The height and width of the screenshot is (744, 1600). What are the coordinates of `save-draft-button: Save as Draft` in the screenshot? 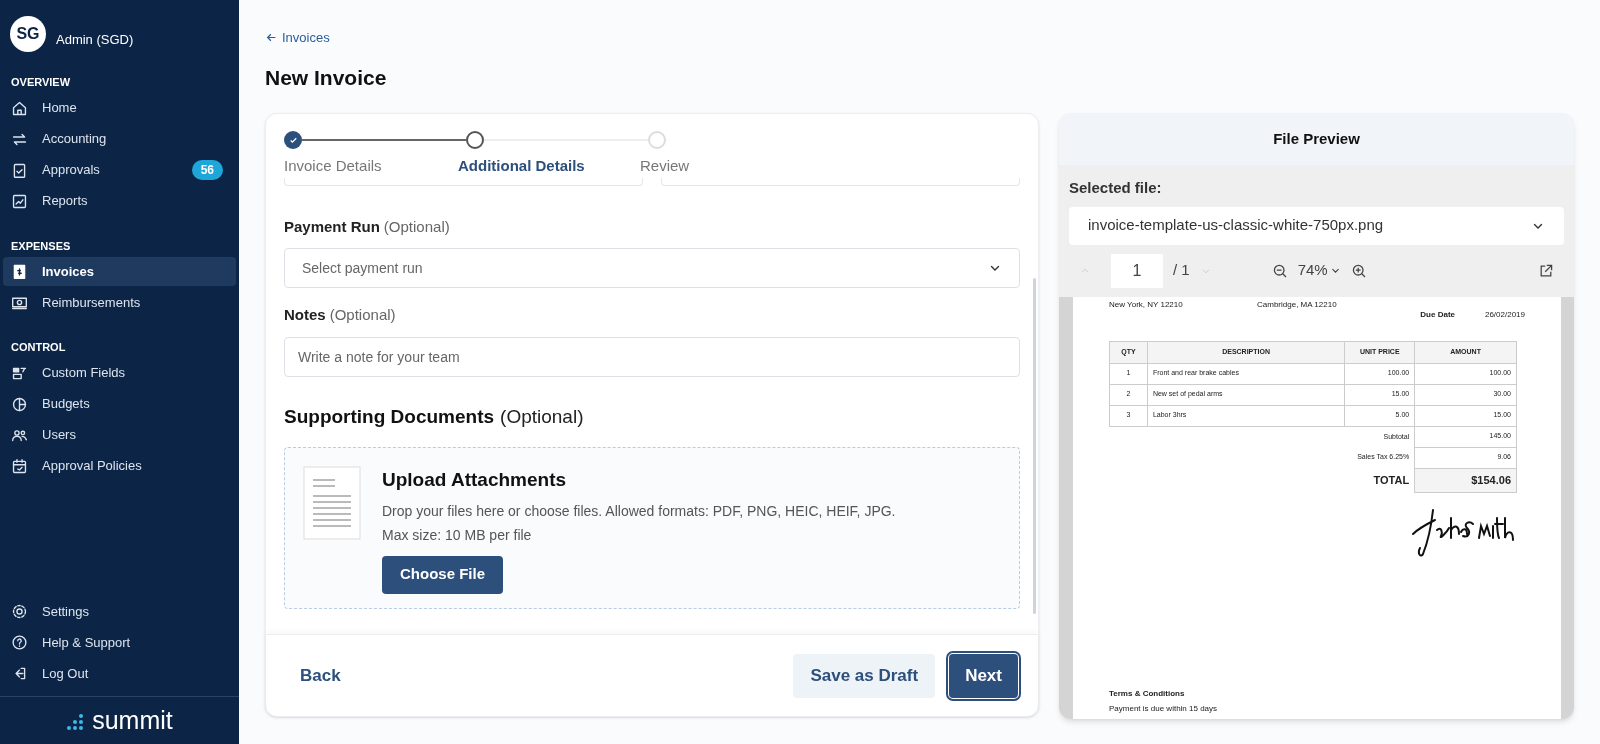 It's located at (864, 675).